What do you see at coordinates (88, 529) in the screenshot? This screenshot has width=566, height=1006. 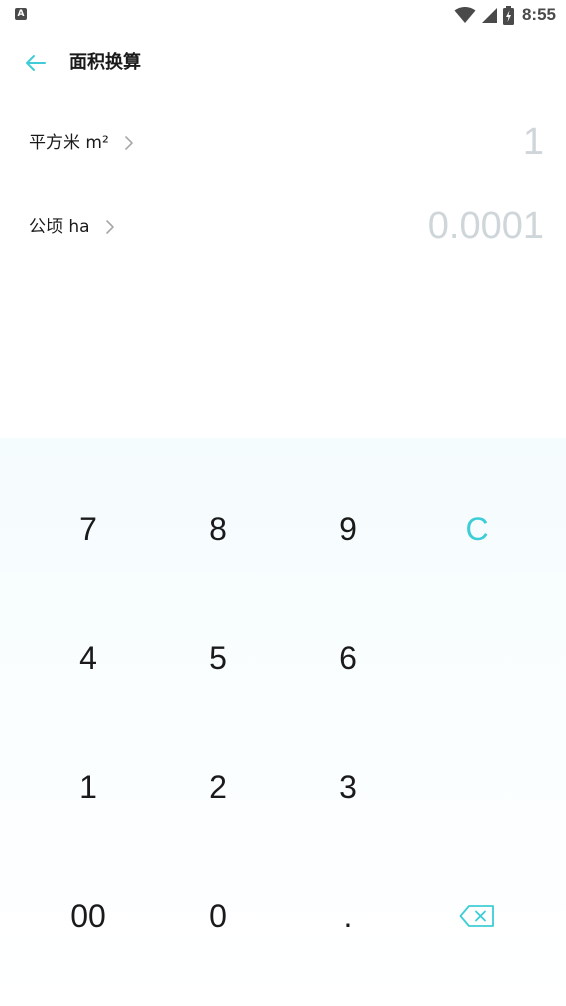 I see `key-7: 7` at bounding box center [88, 529].